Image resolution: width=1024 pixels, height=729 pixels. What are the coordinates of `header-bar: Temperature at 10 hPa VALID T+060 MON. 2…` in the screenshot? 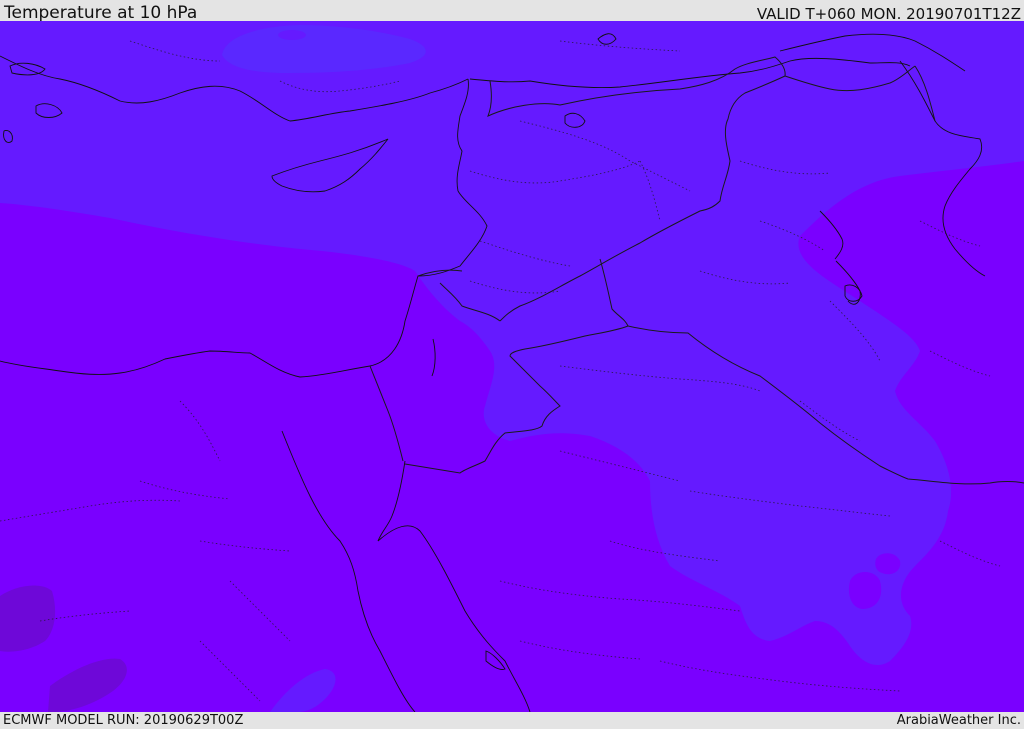 It's located at (512, 11).